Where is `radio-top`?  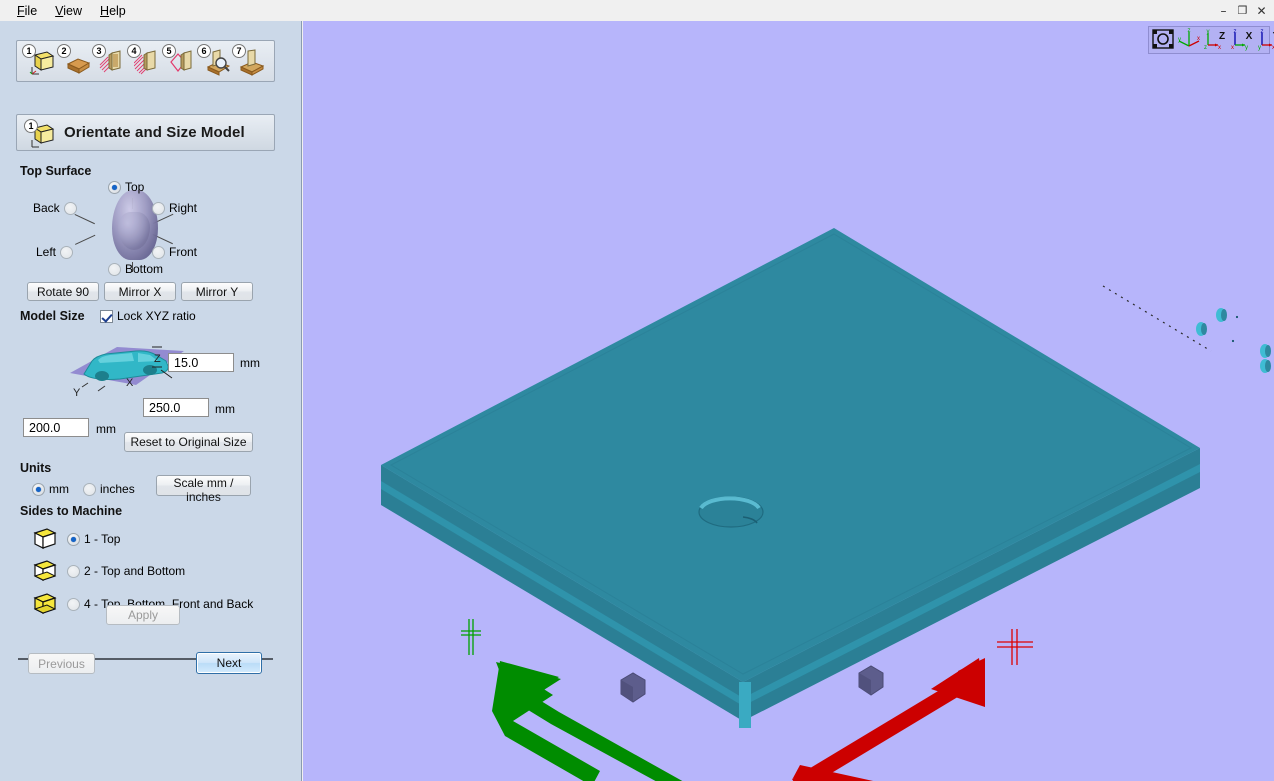 radio-top is located at coordinates (114, 187).